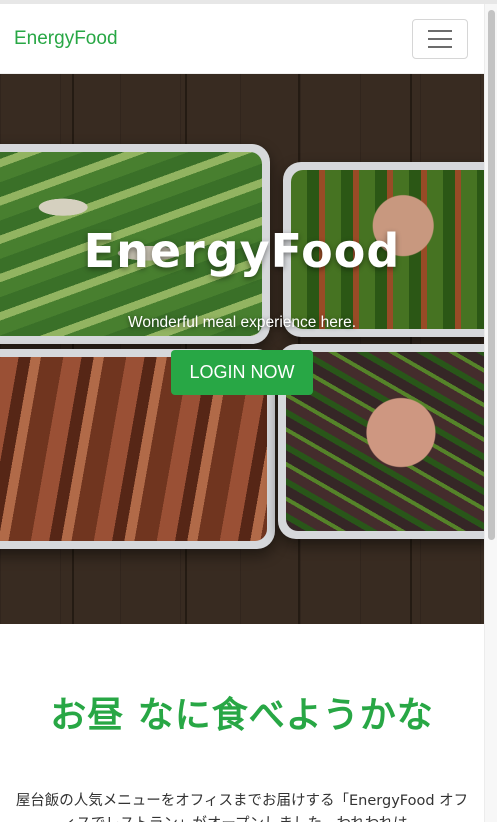 The width and height of the screenshot is (497, 822). What do you see at coordinates (242, 372) in the screenshot?
I see `login-now-button: LOGIN NOW` at bounding box center [242, 372].